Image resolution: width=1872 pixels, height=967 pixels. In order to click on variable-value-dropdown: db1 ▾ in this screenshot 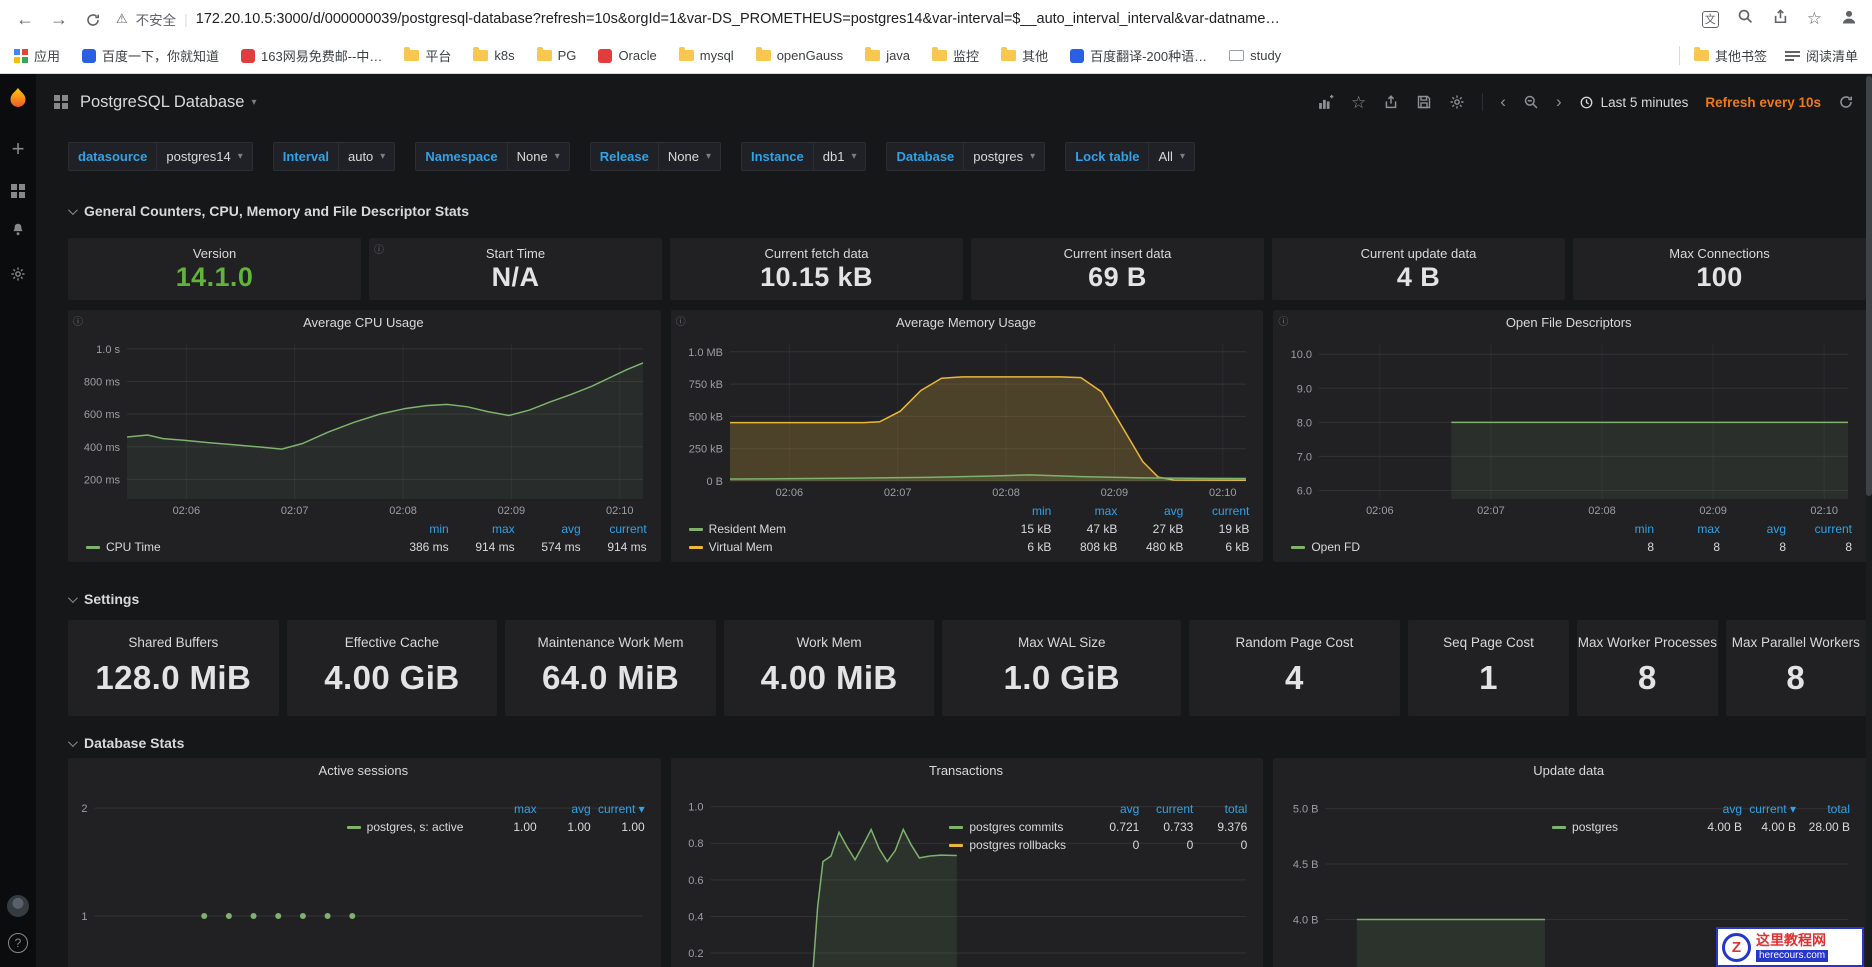, I will do `click(839, 156)`.